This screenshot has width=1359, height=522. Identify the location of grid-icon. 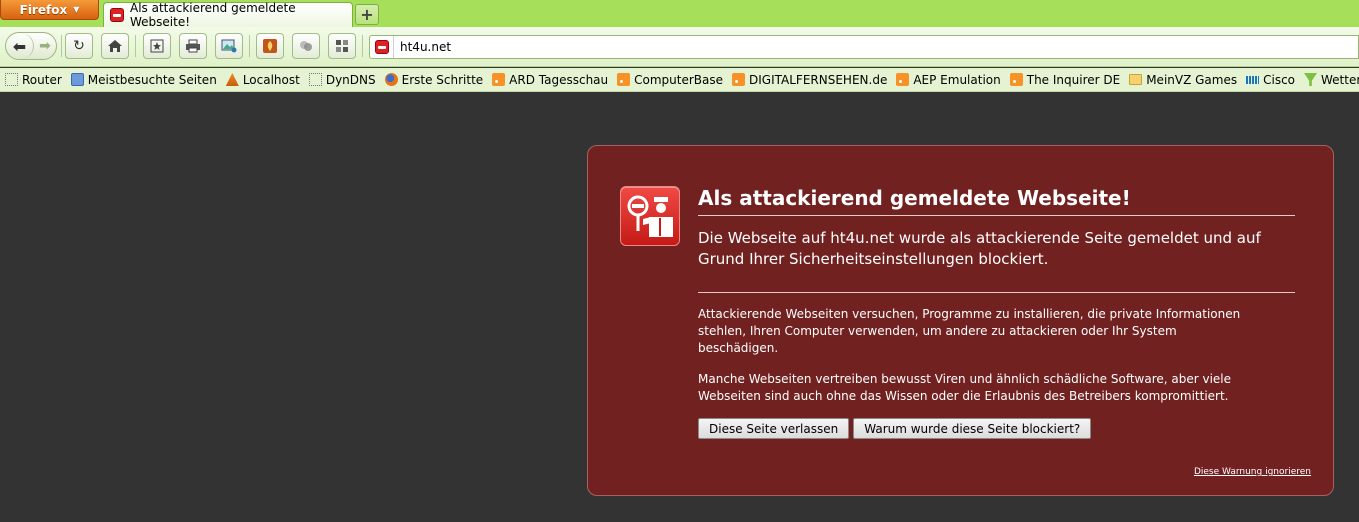
(342, 46).